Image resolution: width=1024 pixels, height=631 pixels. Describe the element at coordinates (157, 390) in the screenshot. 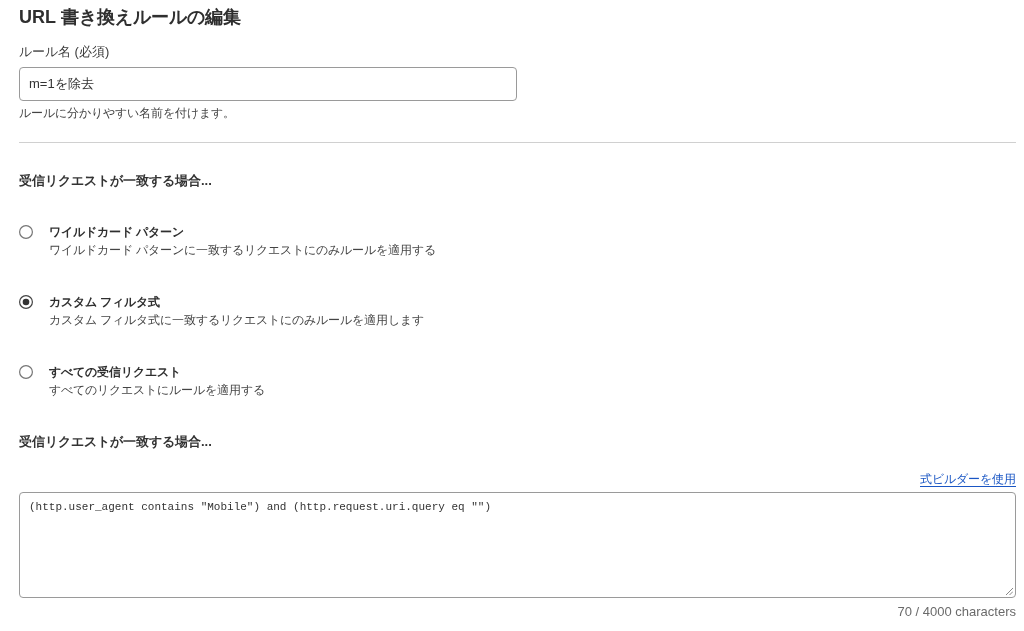

I see `option-description: すべてのリクエストにルールを適用する` at that location.